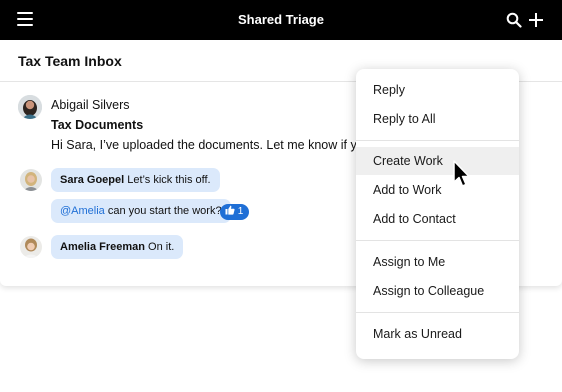 This screenshot has height=392, width=562. I want to click on comment-bubble: Sara Goepel Let’s kick this off., so click(135, 180).